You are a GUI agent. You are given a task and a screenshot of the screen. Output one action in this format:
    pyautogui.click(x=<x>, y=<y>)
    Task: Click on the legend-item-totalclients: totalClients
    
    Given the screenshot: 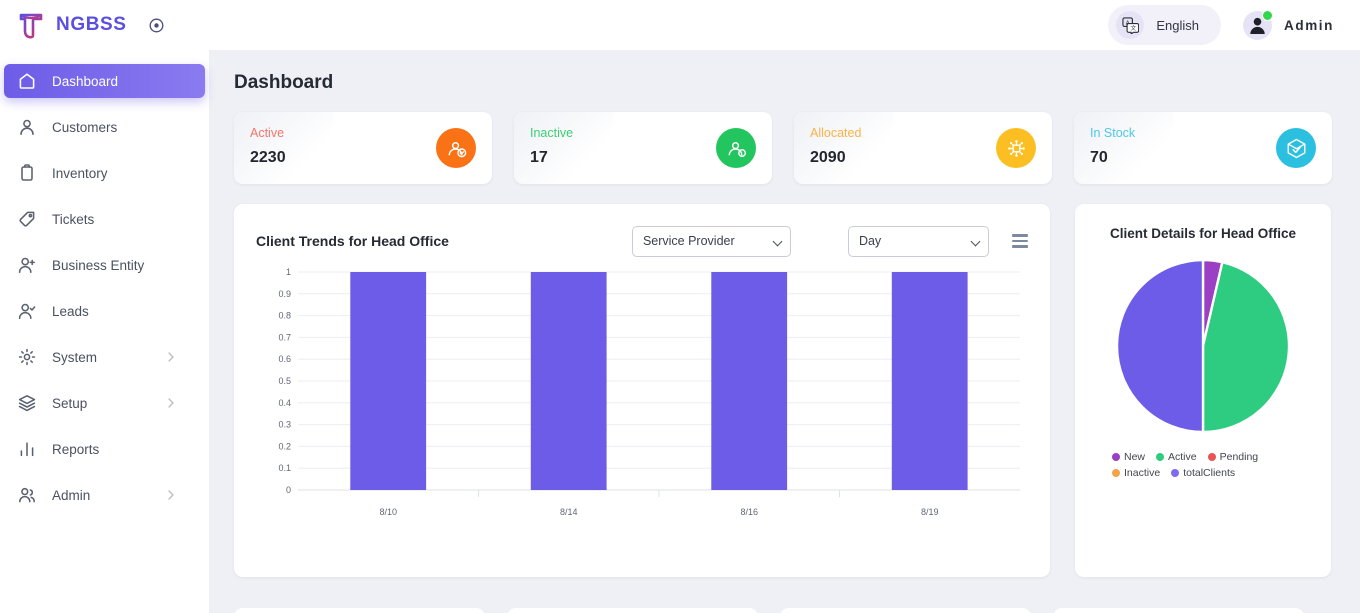 What is the action you would take?
    pyautogui.click(x=1203, y=473)
    